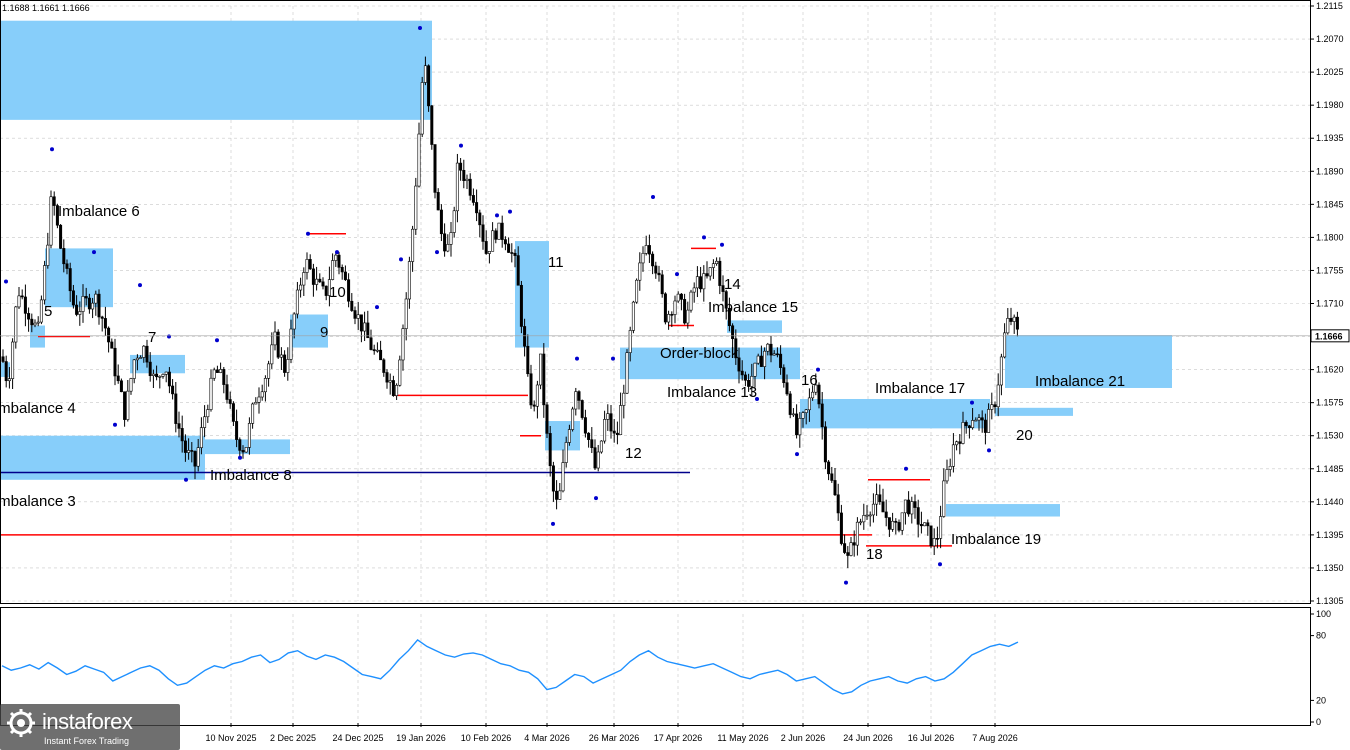 Image resolution: width=1350 pixels, height=750 pixels. I want to click on logo-tagline: Instant Forex Trading, so click(87, 741).